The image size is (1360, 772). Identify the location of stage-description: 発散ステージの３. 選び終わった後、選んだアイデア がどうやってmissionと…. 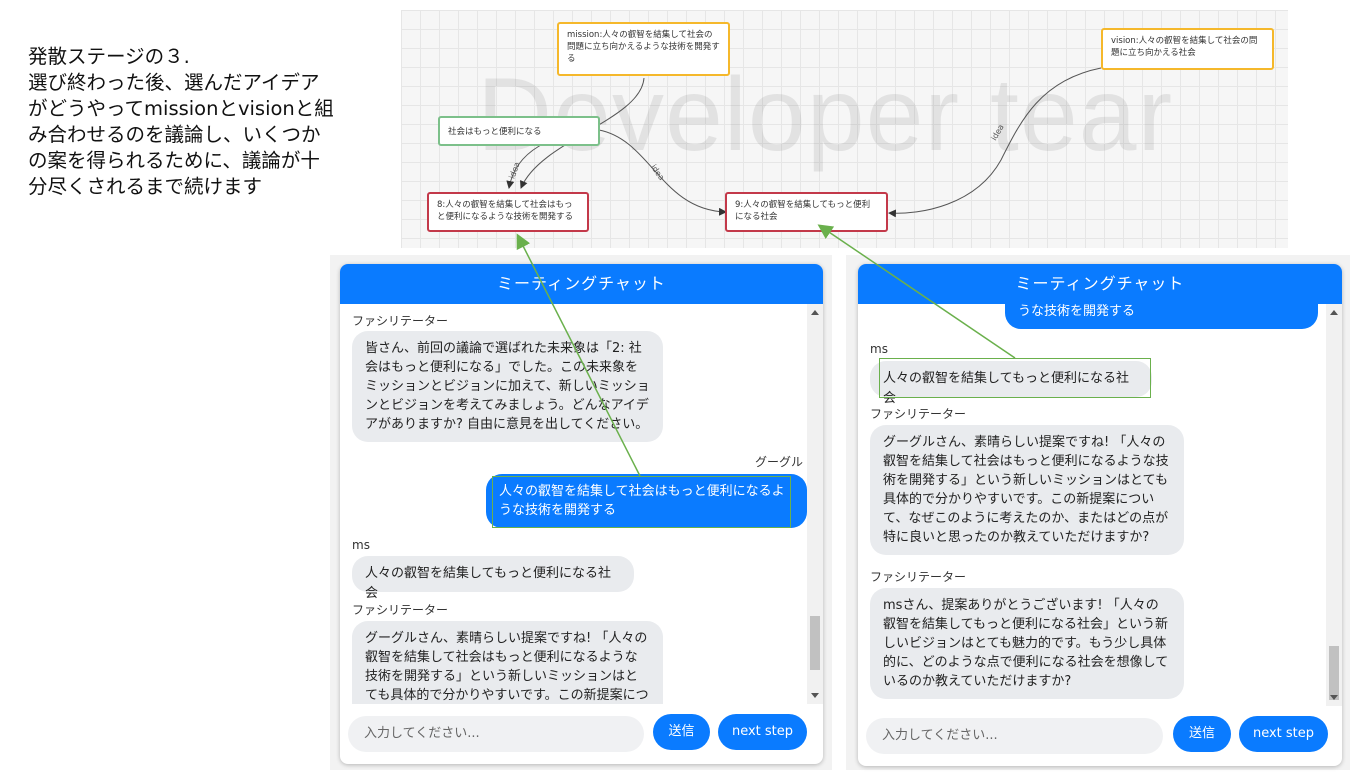
(203, 122).